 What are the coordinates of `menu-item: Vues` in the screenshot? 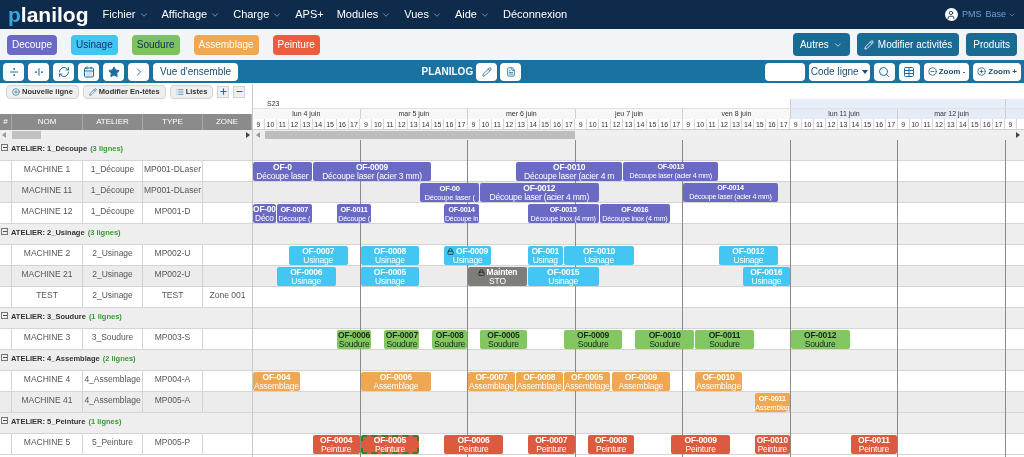 It's located at (423, 14).